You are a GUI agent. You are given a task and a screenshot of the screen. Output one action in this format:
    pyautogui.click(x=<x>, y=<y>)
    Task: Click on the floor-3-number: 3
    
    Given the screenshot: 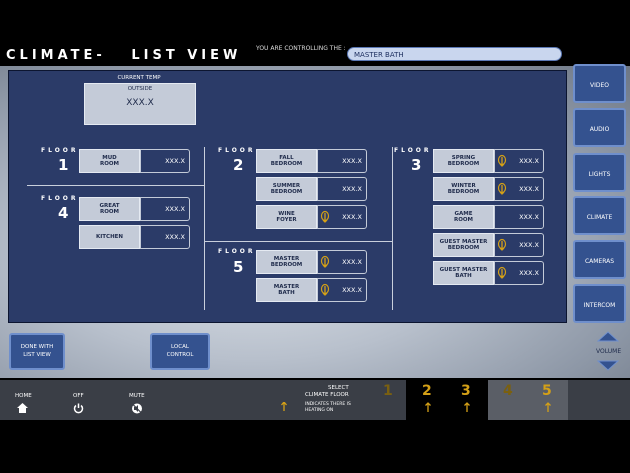 What is the action you would take?
    pyautogui.click(x=416, y=165)
    